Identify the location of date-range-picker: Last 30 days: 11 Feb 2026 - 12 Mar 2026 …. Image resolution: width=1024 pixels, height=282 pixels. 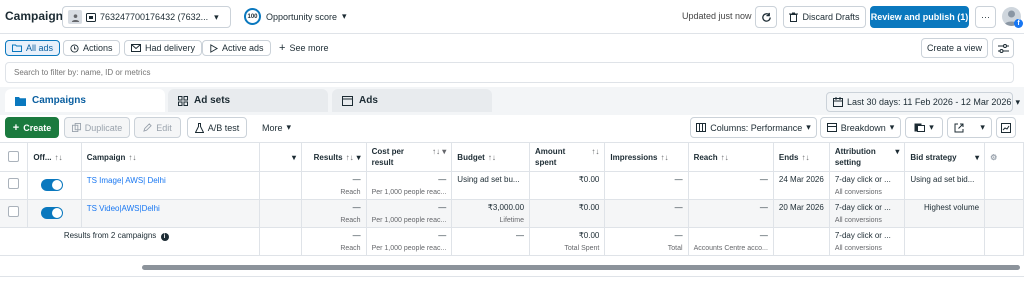
(923, 102).